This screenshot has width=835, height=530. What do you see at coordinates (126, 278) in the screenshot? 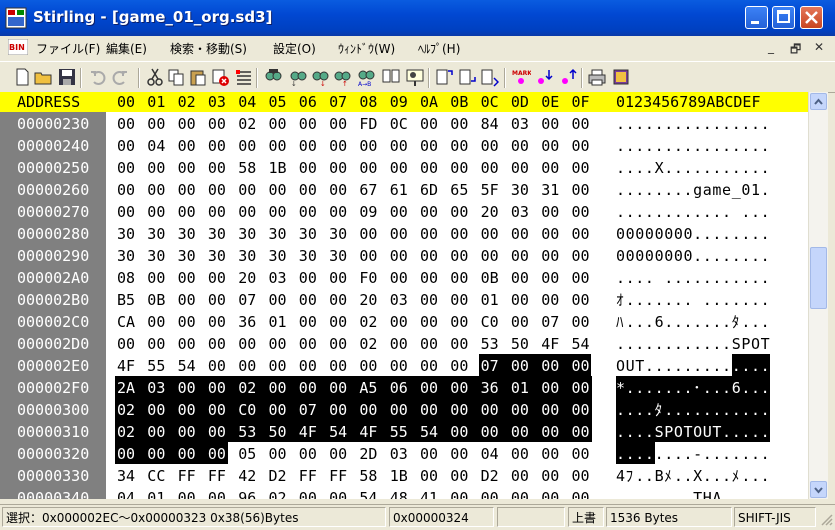
I see `hex-byte: 08` at bounding box center [126, 278].